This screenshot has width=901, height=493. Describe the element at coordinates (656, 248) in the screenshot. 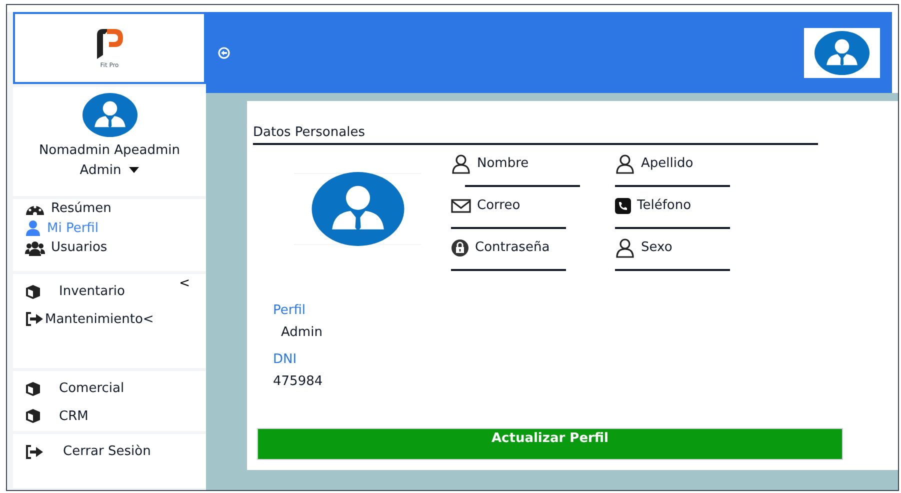

I see `field-label: Sexo` at that location.